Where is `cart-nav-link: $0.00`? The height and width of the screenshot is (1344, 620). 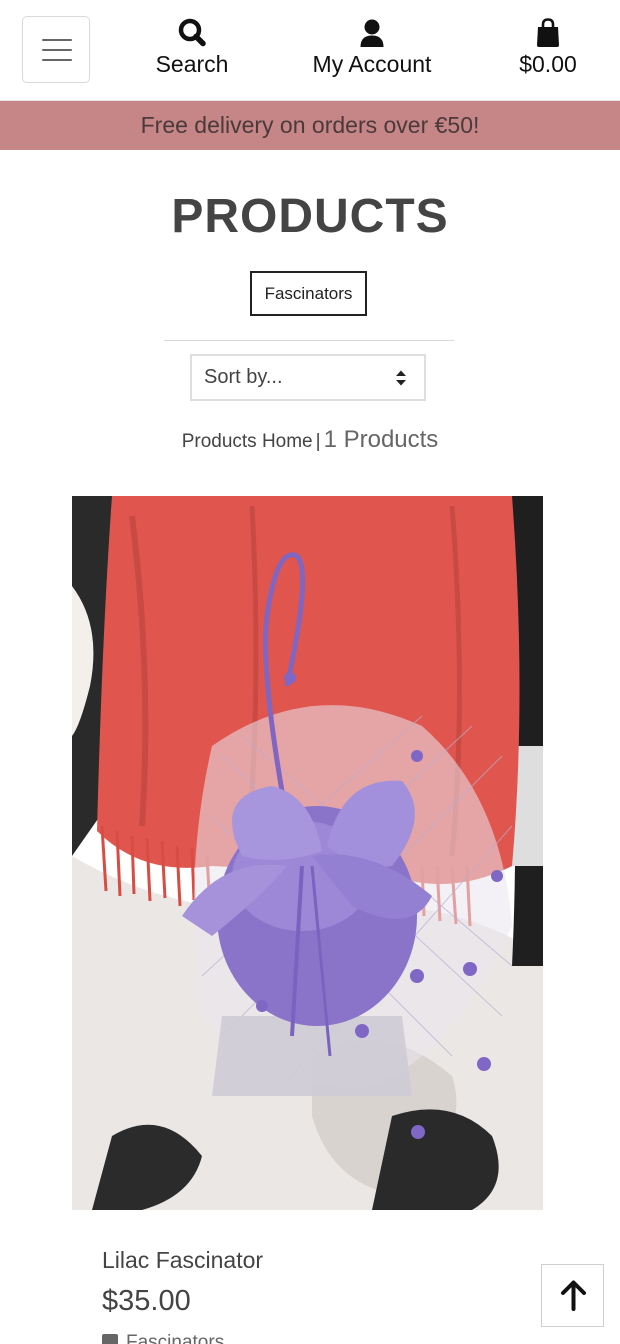 cart-nav-link: $0.00 is located at coordinates (548, 47).